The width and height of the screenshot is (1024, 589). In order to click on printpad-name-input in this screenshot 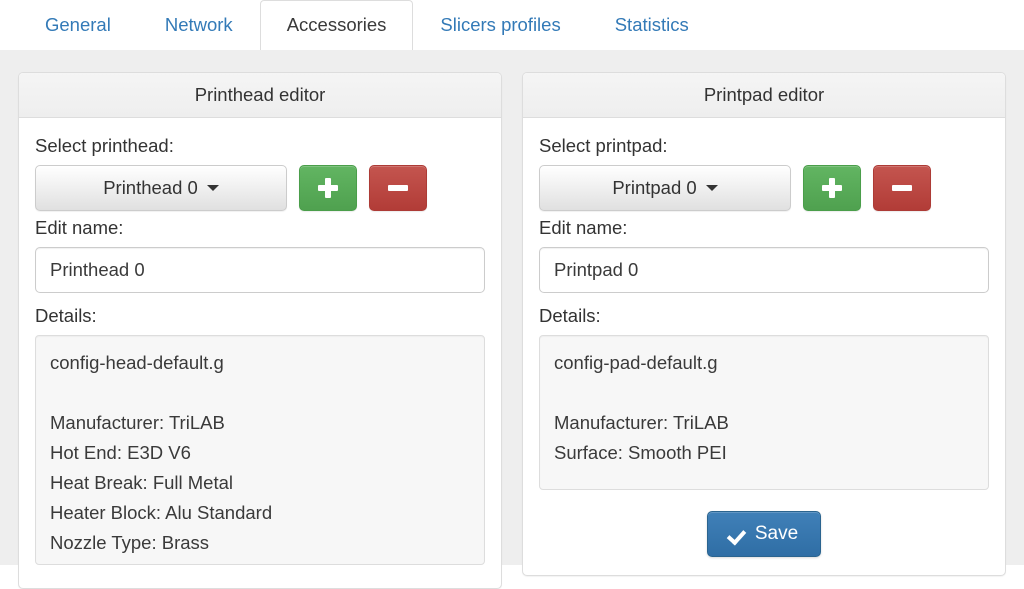, I will do `click(764, 270)`.